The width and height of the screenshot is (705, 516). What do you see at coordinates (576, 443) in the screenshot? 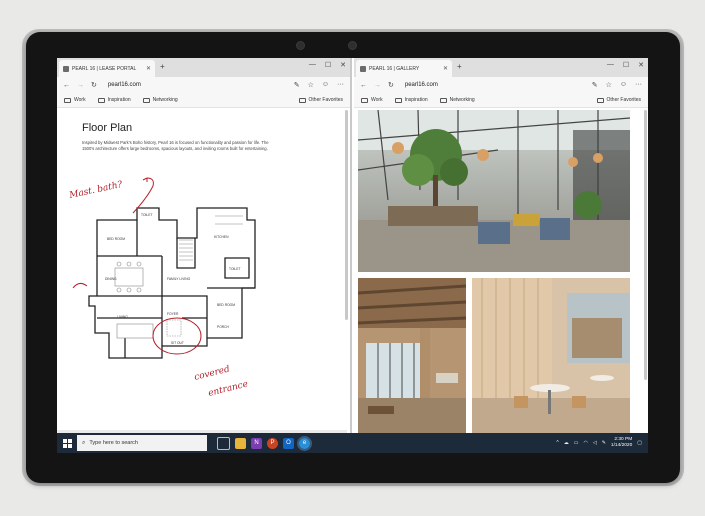
I see `battery-icon: ▭` at bounding box center [576, 443].